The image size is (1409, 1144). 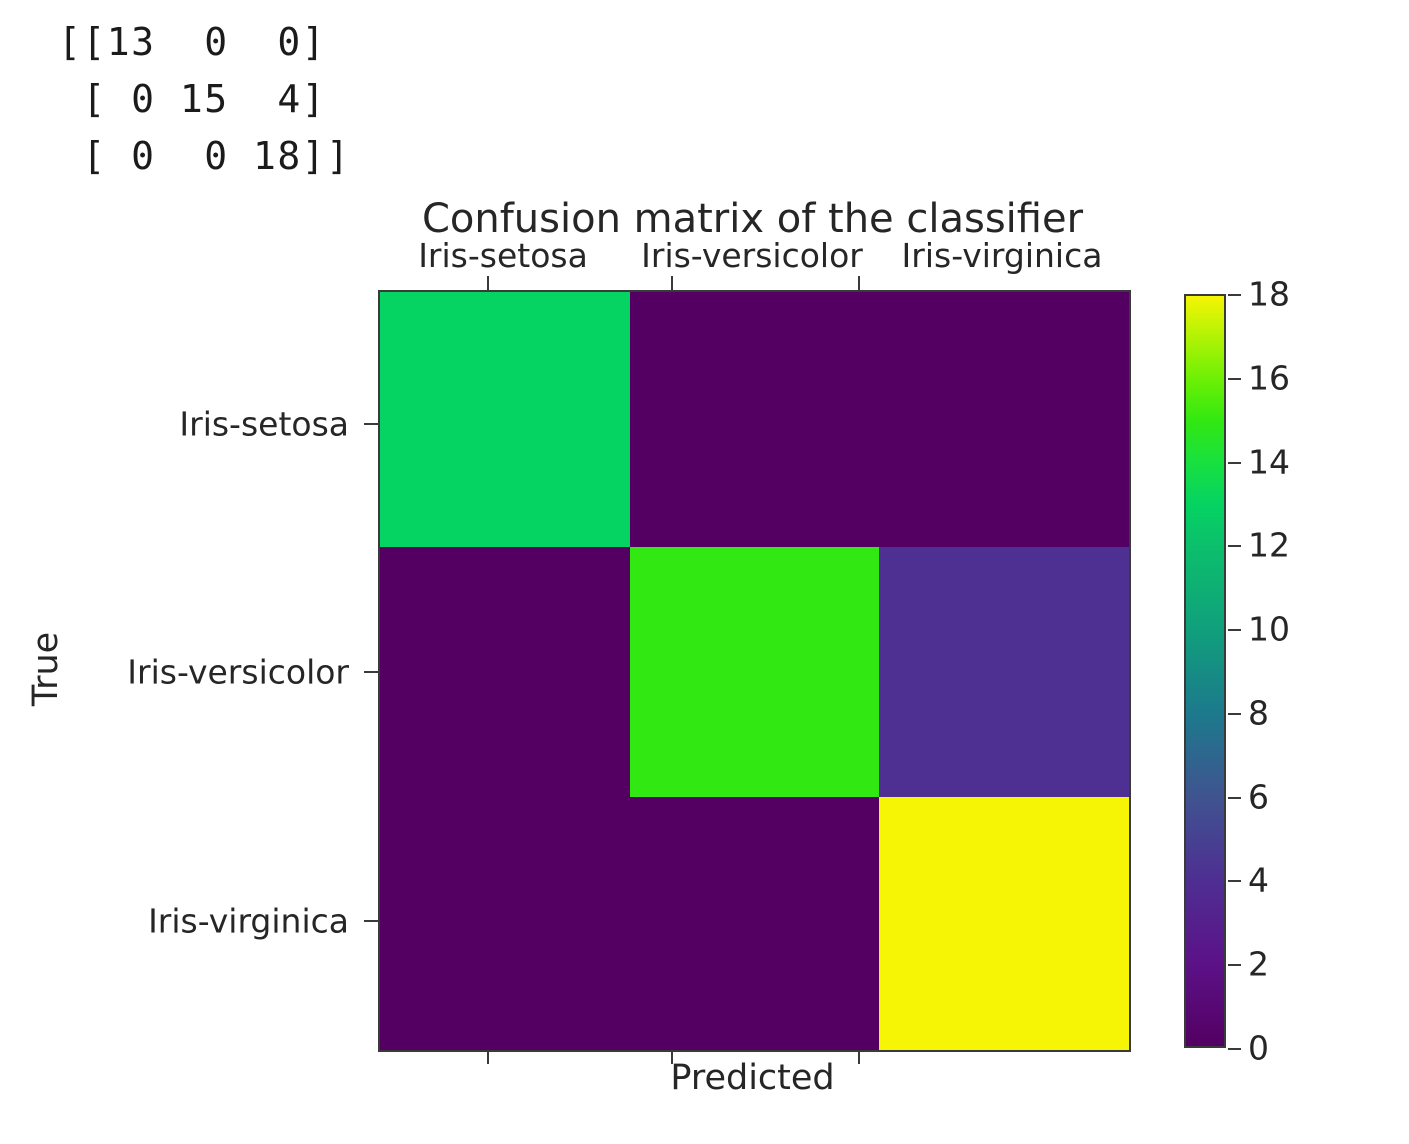 What do you see at coordinates (752, 1078) in the screenshot?
I see `x-axis-label: Predicted` at bounding box center [752, 1078].